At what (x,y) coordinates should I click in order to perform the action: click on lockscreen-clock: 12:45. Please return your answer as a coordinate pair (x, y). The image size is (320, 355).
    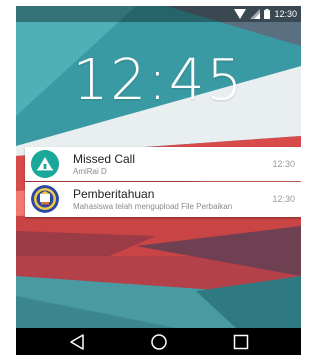
    Looking at the image, I should click on (158, 80).